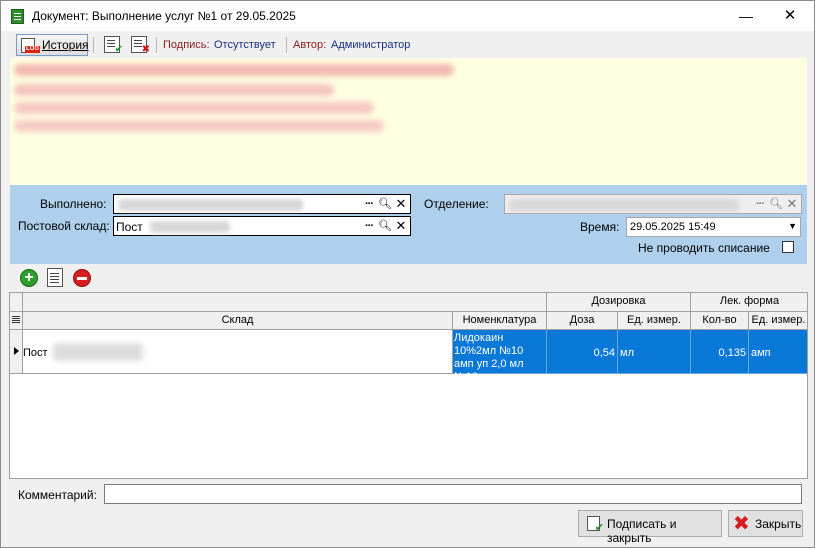 The height and width of the screenshot is (548, 815). Describe the element at coordinates (788, 247) in the screenshot. I see `no-writeoff-checkbox` at that location.